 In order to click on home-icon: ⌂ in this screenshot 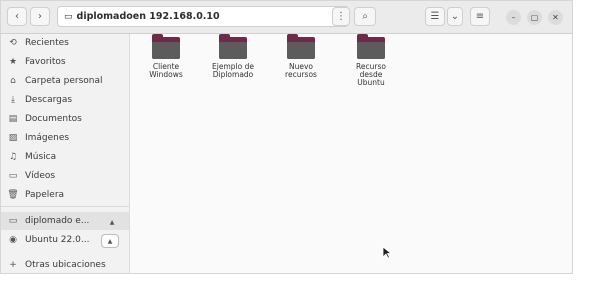, I will do `click(13, 81)`.